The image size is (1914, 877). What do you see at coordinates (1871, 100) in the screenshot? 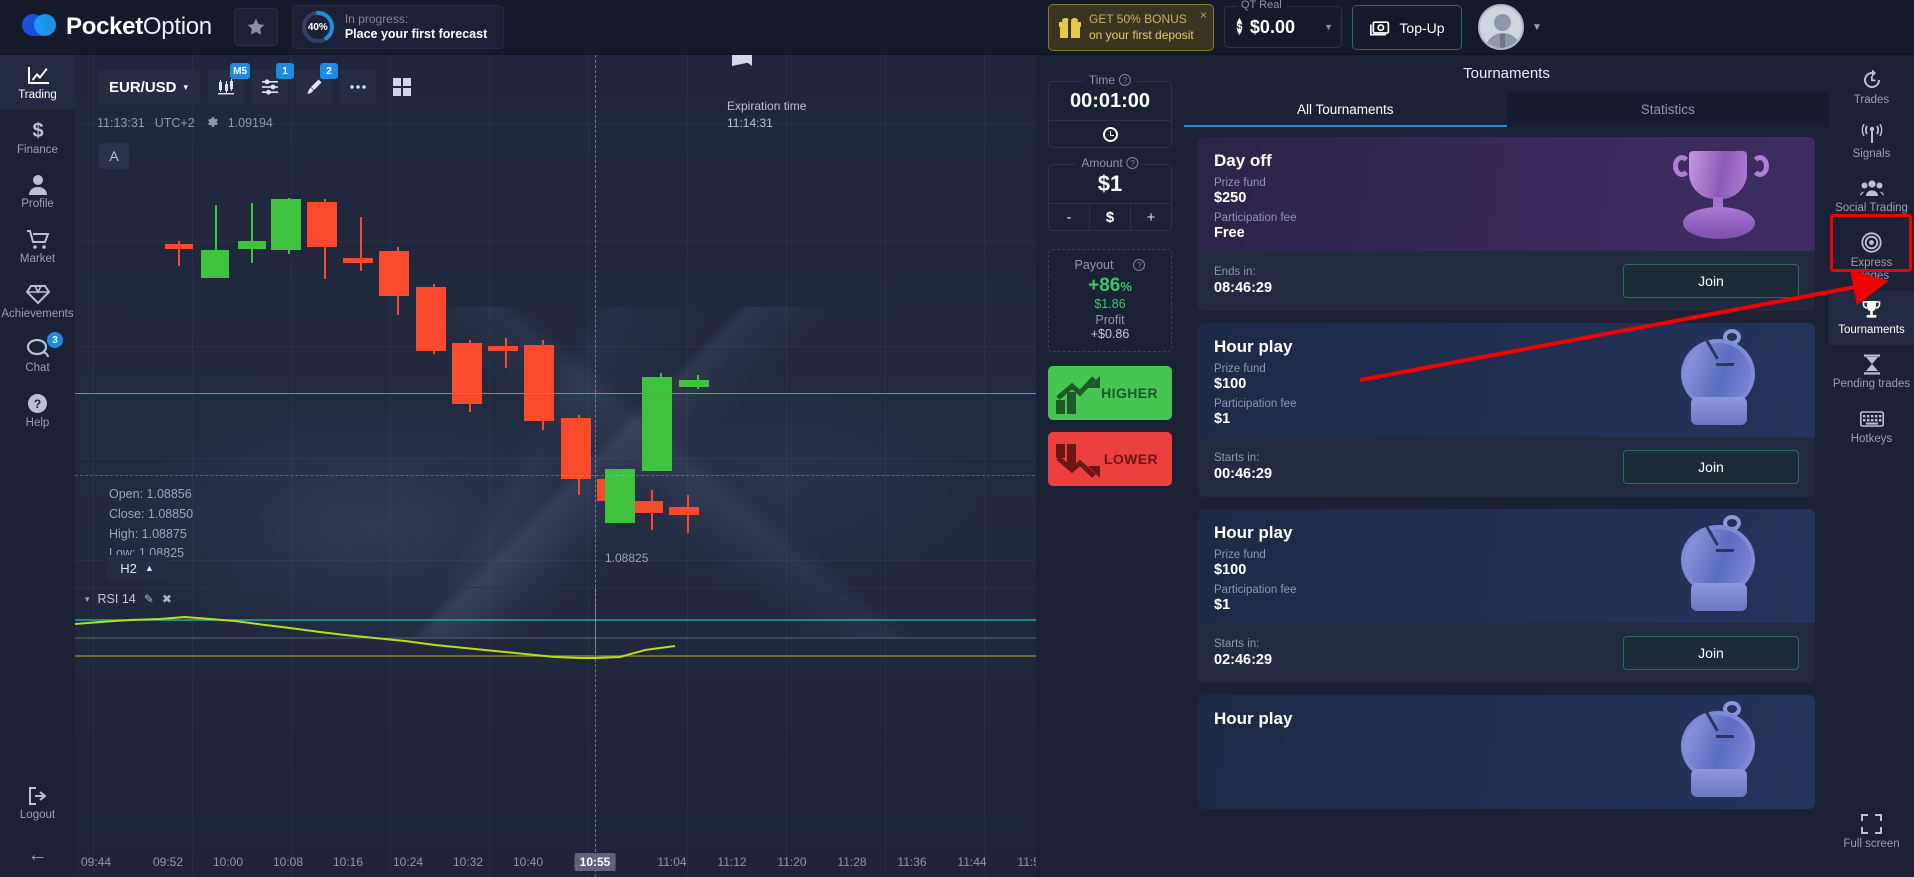
I see `rail-label-trades: Trades` at bounding box center [1871, 100].